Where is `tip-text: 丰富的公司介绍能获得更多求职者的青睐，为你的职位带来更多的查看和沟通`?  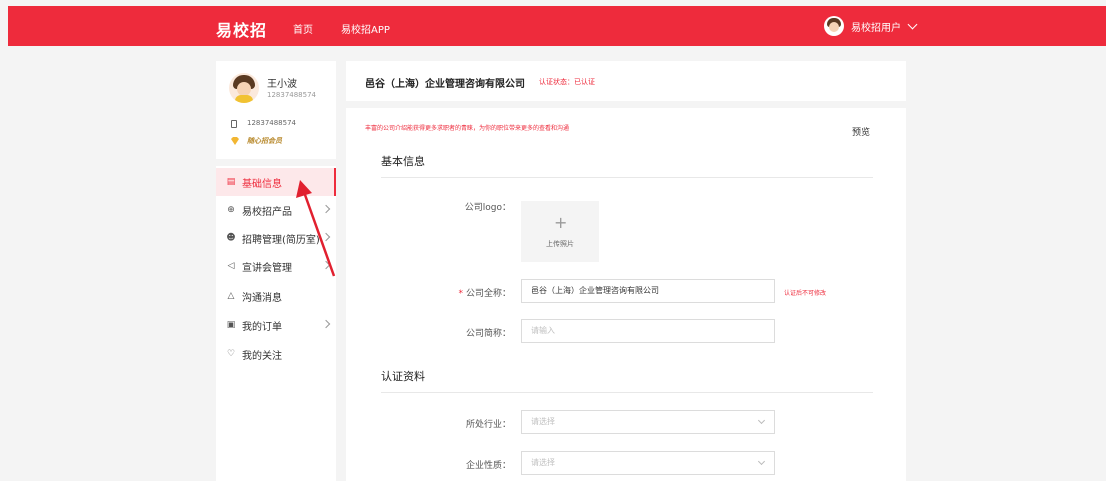 tip-text: 丰富的公司介绍能获得更多求职者的青睐，为你的职位带来更多的查看和沟通 is located at coordinates (467, 128).